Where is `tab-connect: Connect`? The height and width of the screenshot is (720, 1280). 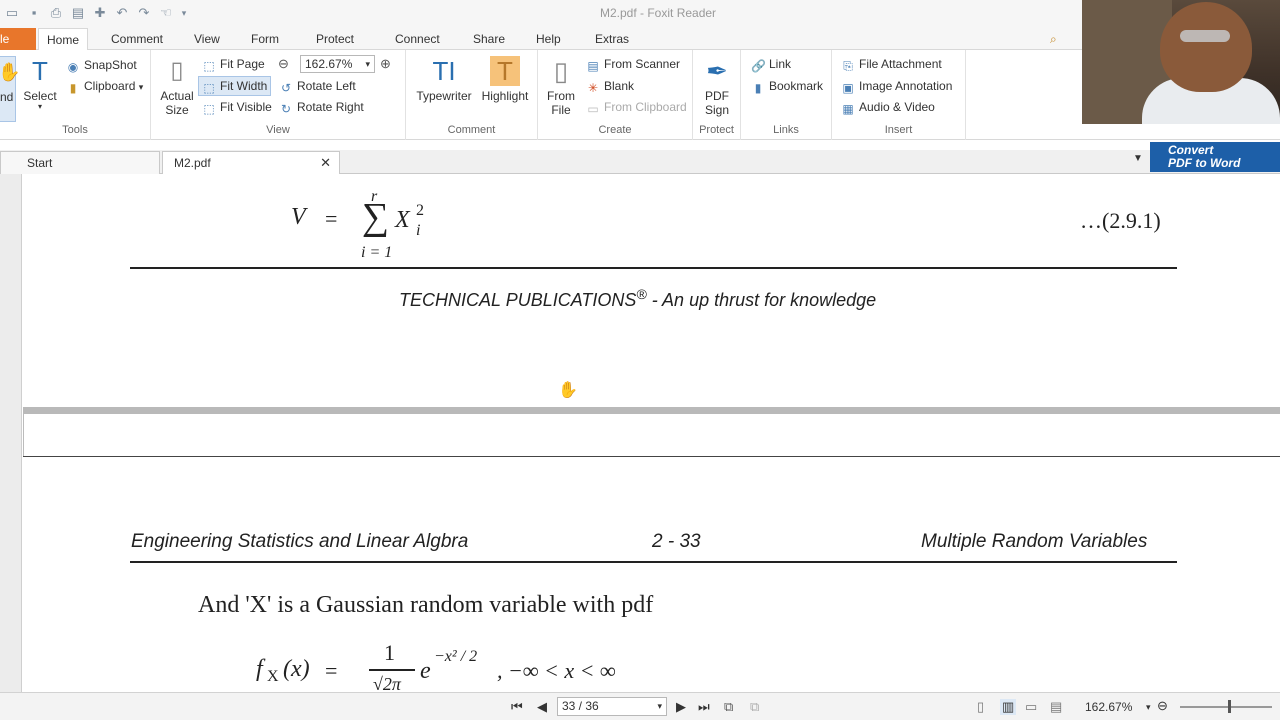
tab-connect: Connect is located at coordinates (417, 39).